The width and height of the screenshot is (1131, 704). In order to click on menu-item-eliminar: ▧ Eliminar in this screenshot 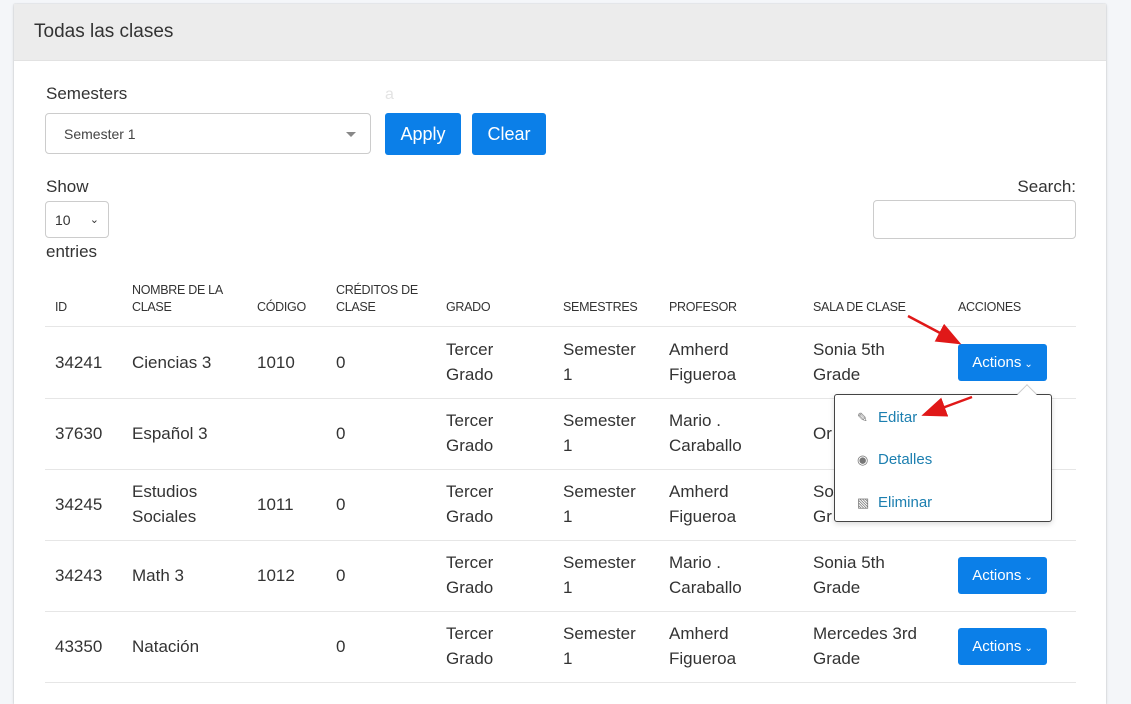, I will do `click(894, 502)`.